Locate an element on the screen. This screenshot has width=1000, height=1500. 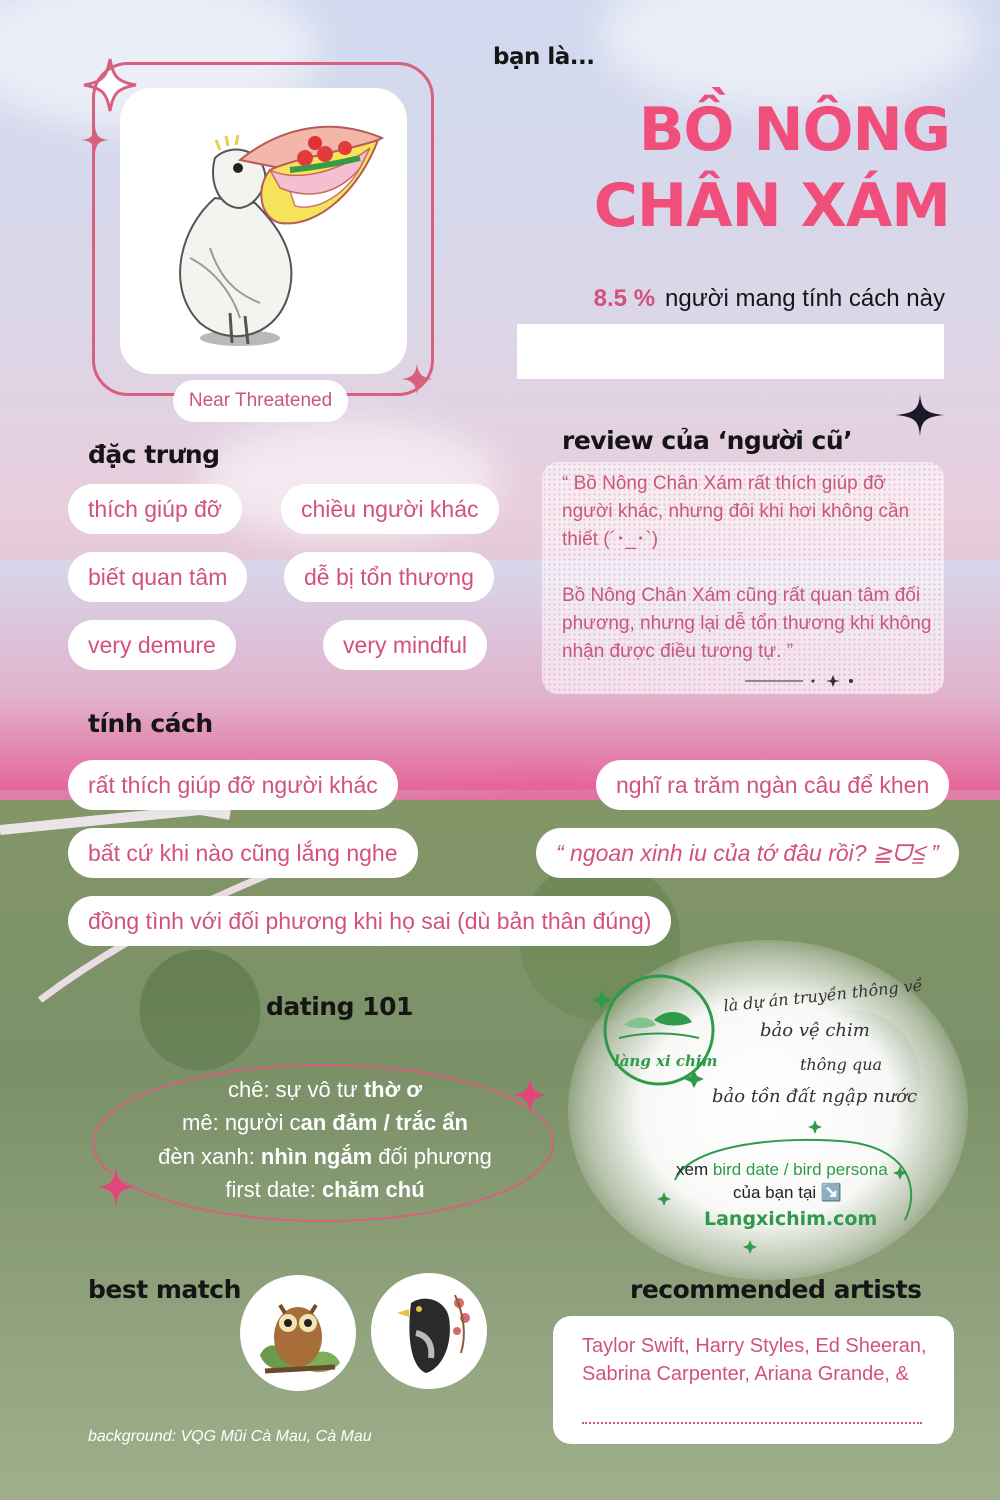
persona-title: BỒ NÔNG CHÂN XÁM is located at coordinates (755, 168).